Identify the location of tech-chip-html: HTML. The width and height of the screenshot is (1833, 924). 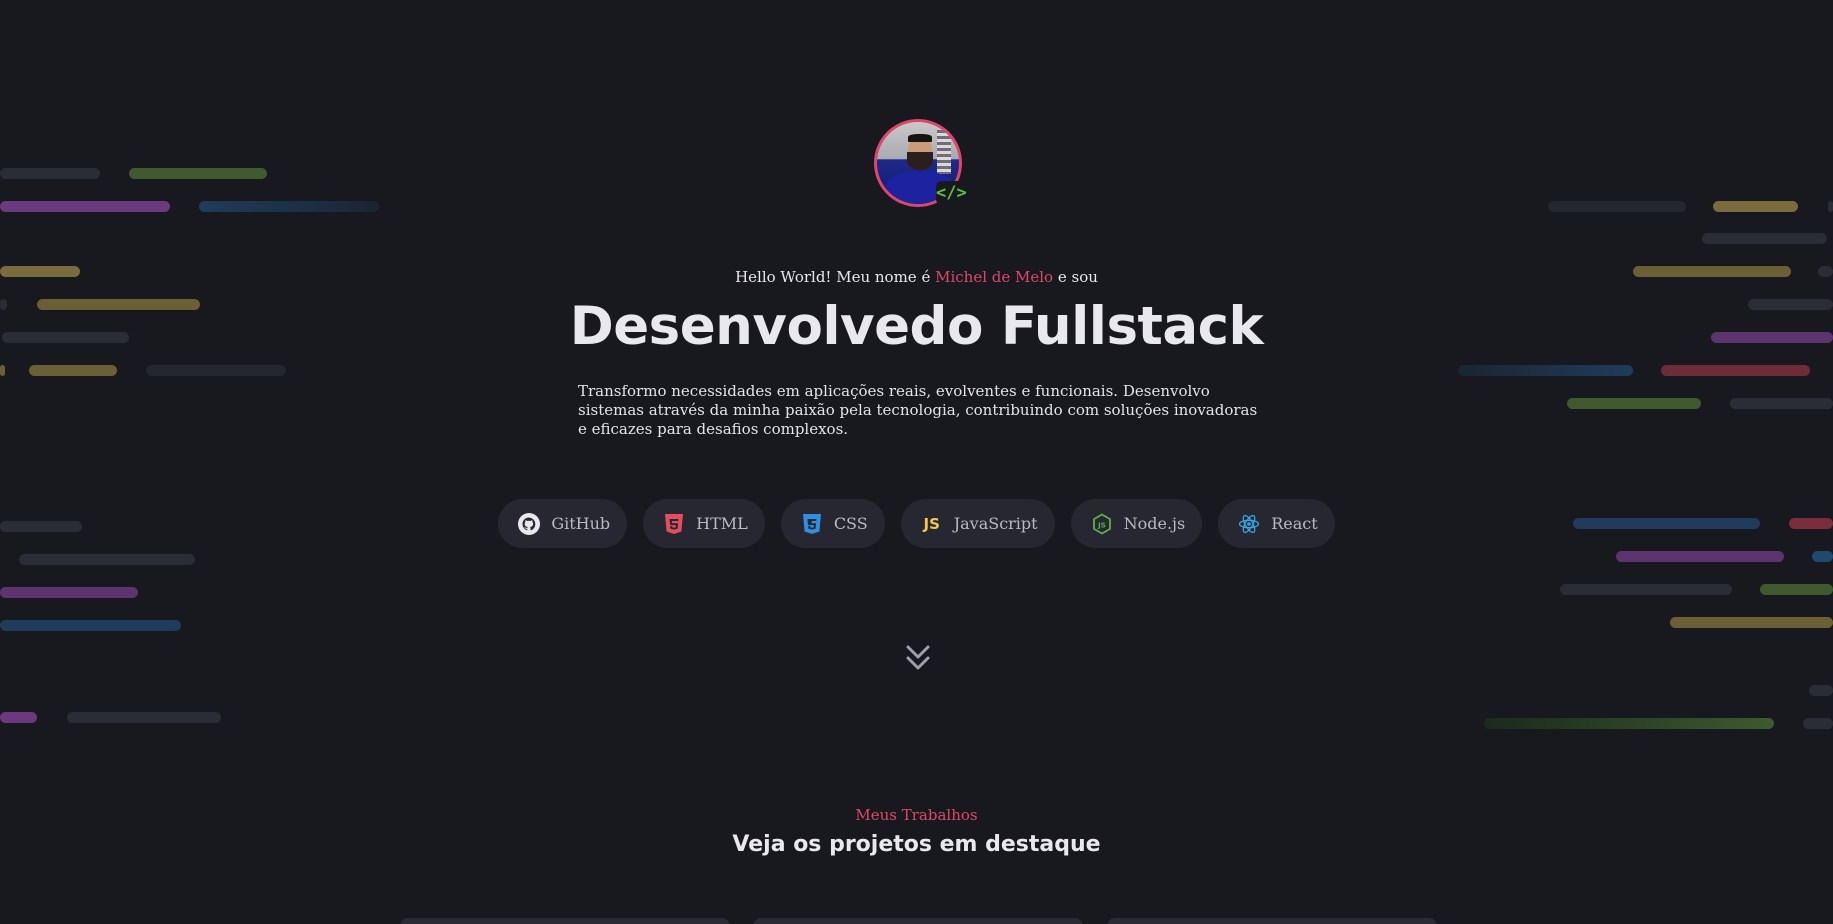
(704, 523).